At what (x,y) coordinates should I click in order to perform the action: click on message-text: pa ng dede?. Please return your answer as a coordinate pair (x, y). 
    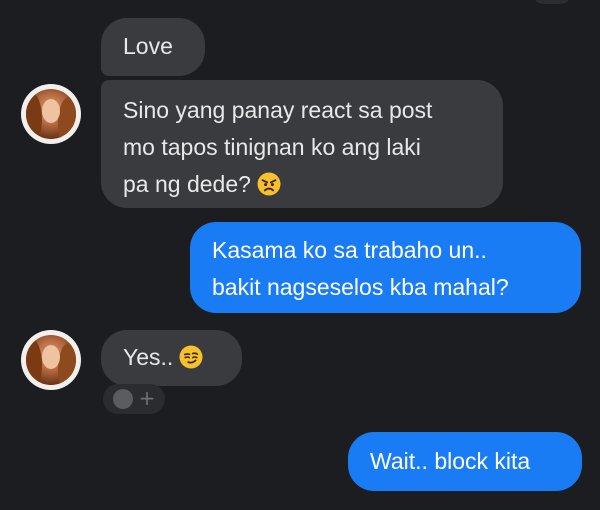
    Looking at the image, I should click on (187, 184).